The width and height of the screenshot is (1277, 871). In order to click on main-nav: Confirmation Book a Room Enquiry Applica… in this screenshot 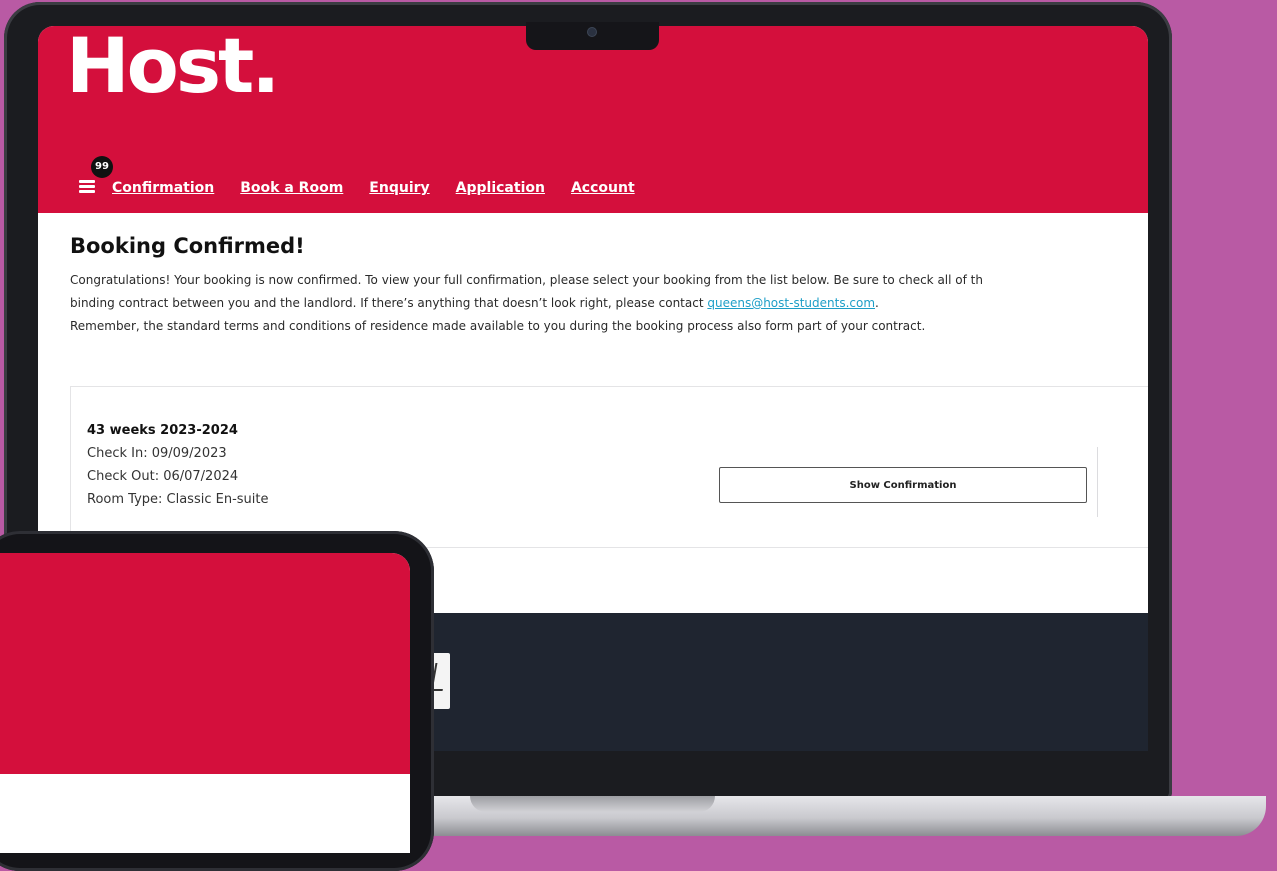, I will do `click(373, 188)`.